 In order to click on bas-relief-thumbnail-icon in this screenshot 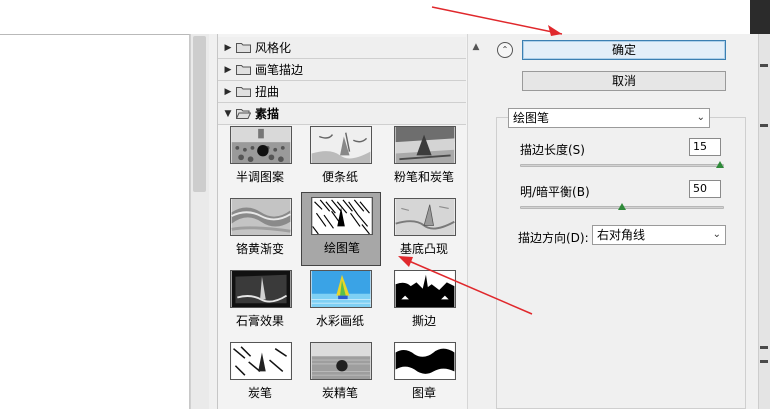, I will do `click(425, 217)`.